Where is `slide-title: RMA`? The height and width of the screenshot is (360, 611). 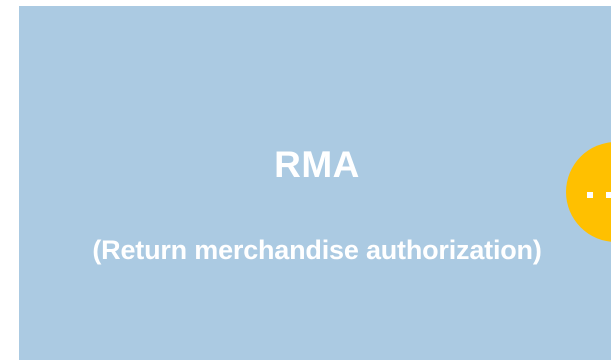
slide-title: RMA is located at coordinates (317, 164).